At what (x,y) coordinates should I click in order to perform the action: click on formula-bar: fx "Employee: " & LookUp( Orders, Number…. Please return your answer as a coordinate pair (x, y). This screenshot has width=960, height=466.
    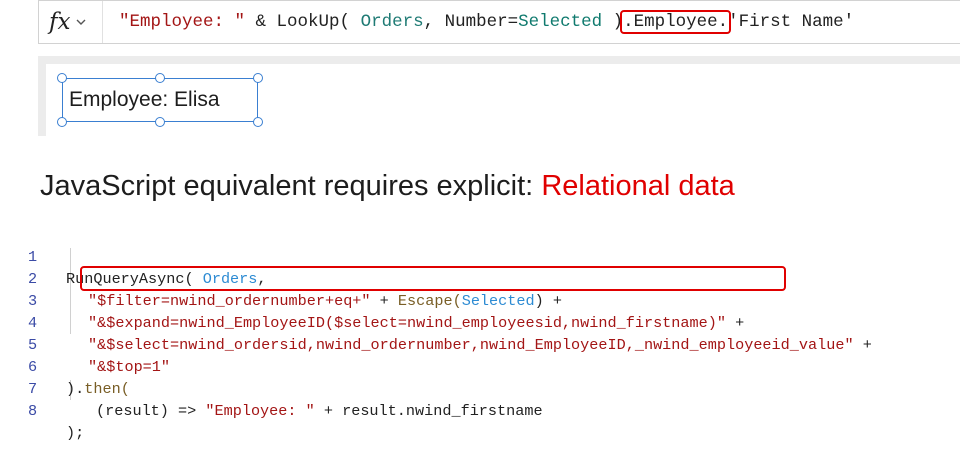
    Looking at the image, I should click on (499, 22).